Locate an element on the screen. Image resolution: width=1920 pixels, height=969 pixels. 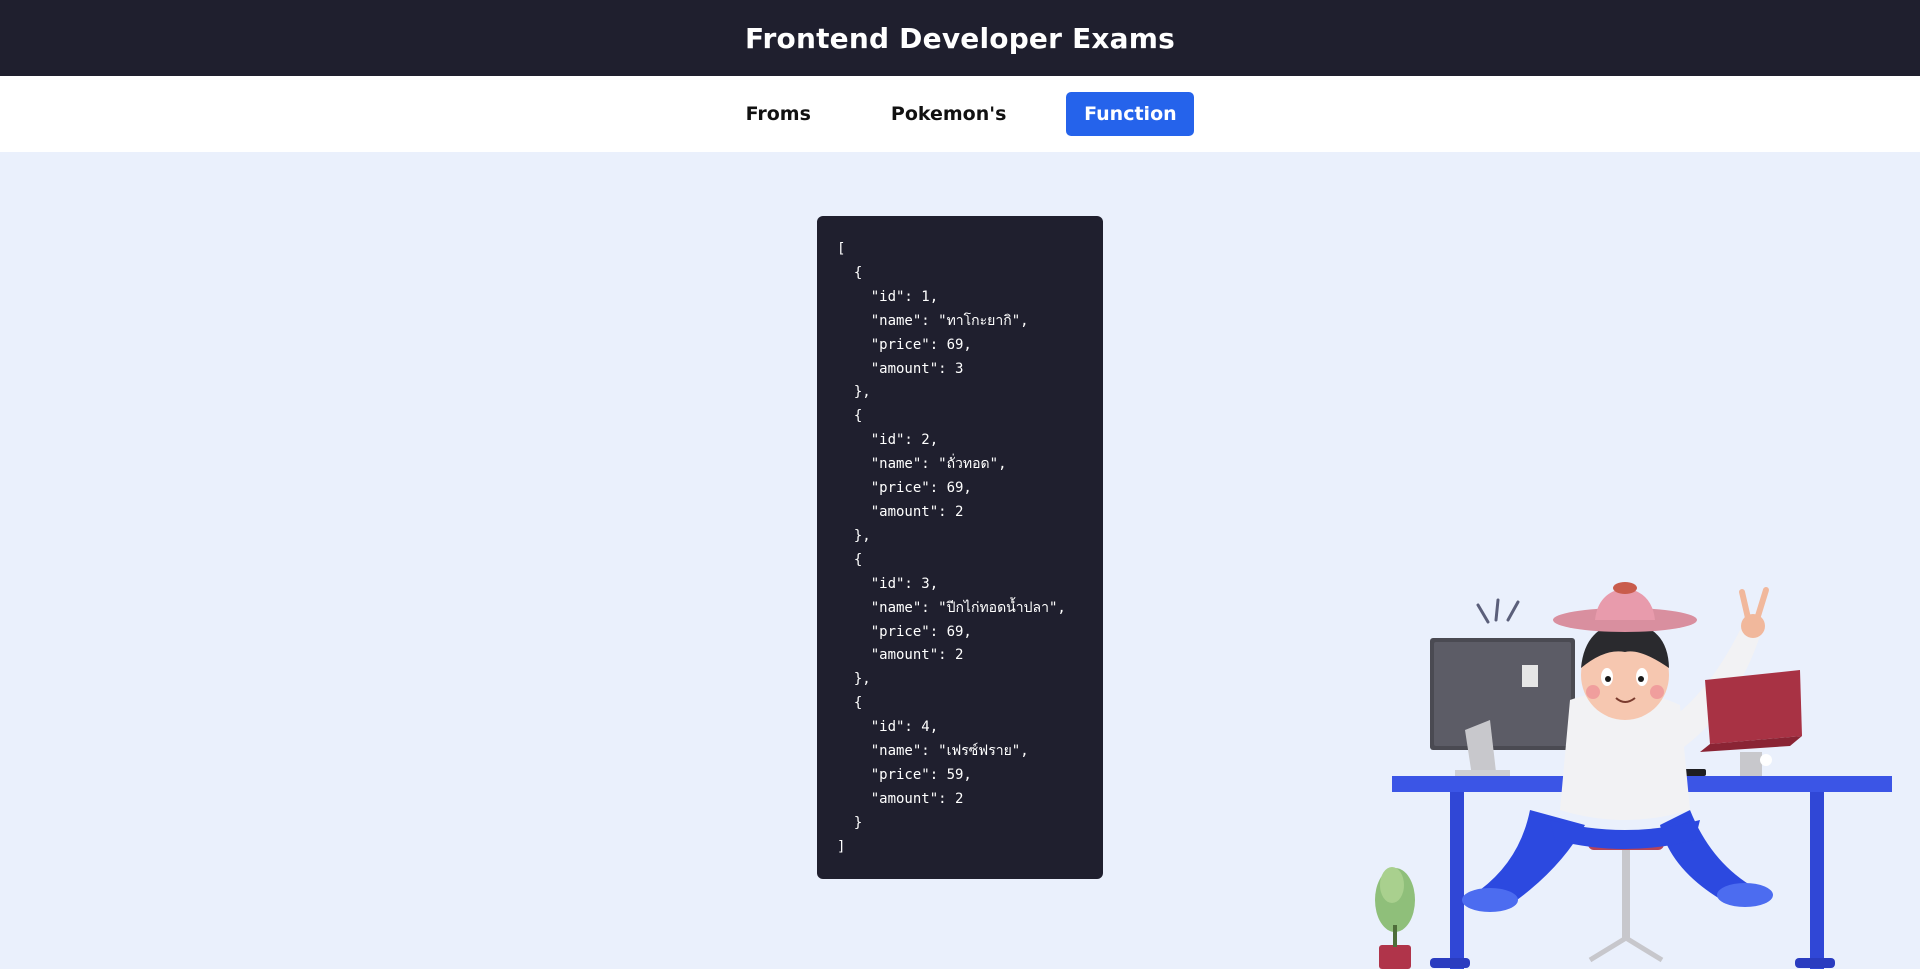
office-chair-icon is located at coordinates (1626, 899).